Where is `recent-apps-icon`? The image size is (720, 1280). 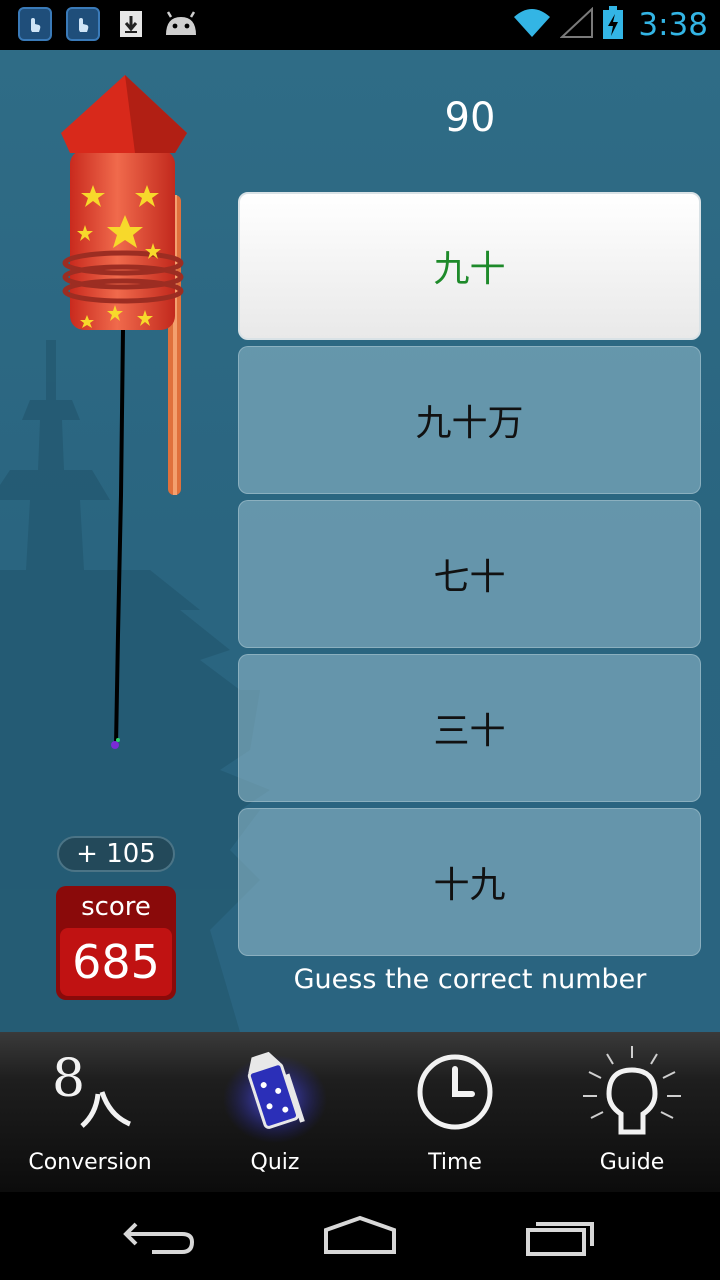
recent-apps-icon is located at coordinates (560, 1239).